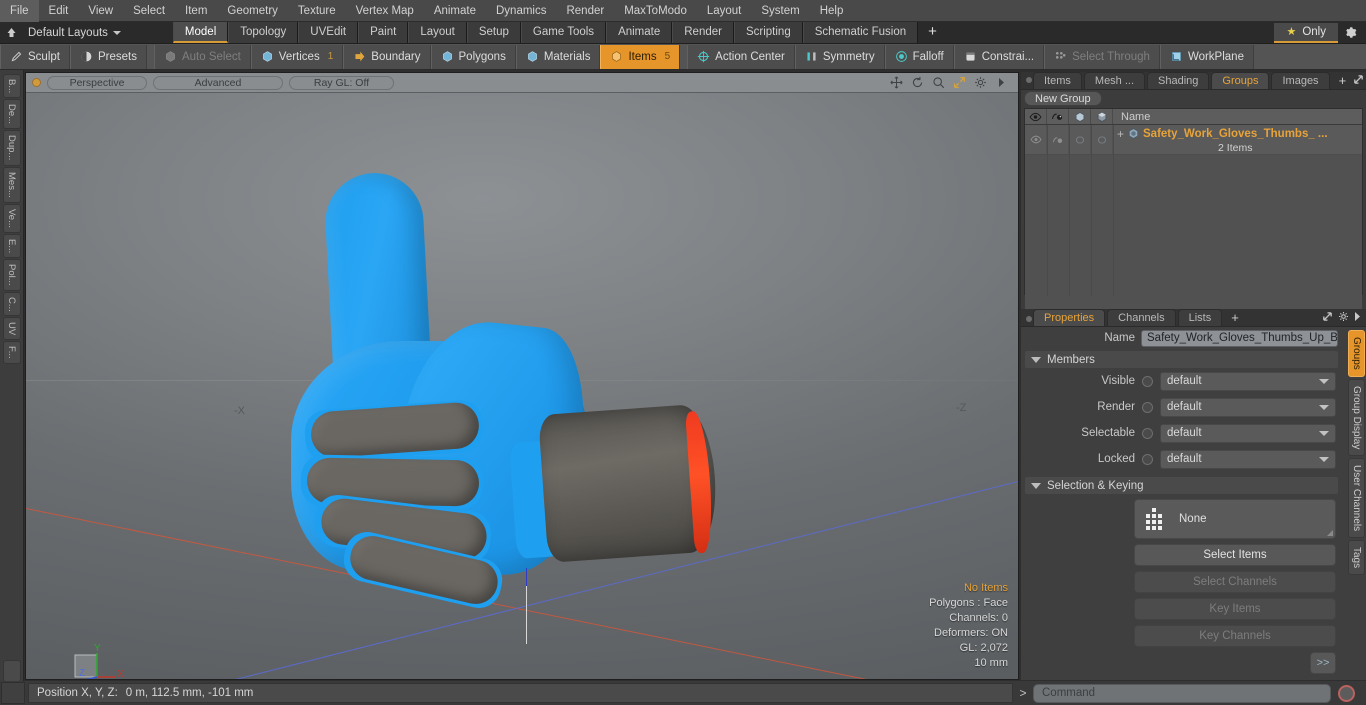 The width and height of the screenshot is (1366, 705). Describe the element at coordinates (100, 11) in the screenshot. I see `menu-item-view: View` at that location.